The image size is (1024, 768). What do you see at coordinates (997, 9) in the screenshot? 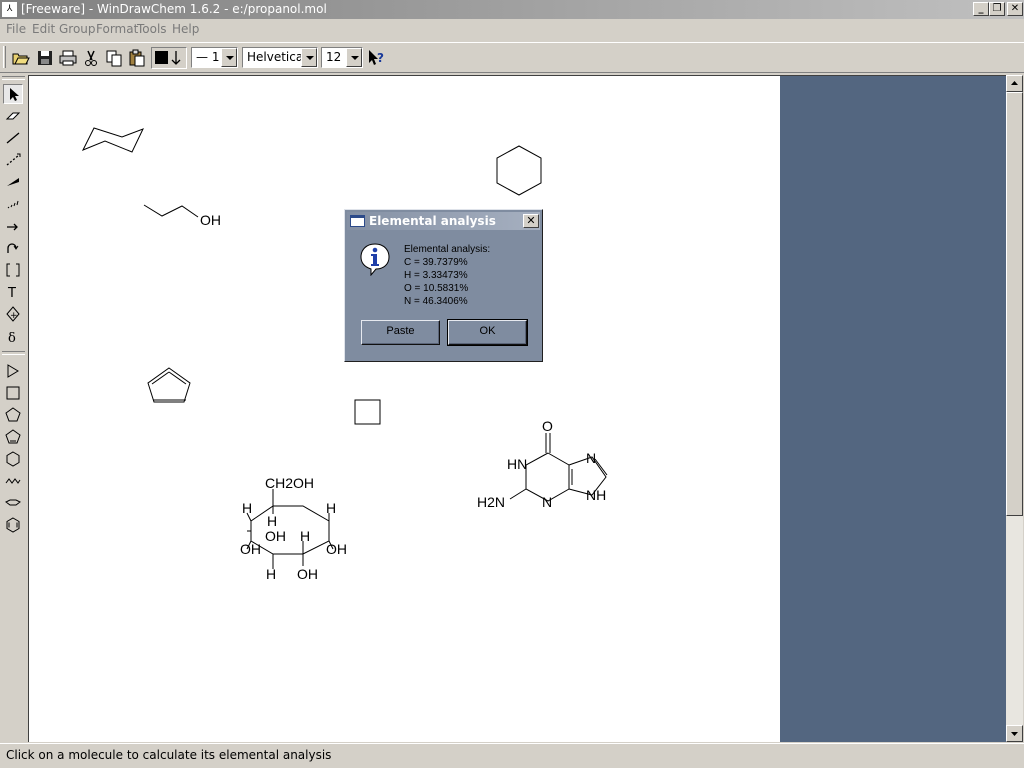
I see `restore-button: ❐` at bounding box center [997, 9].